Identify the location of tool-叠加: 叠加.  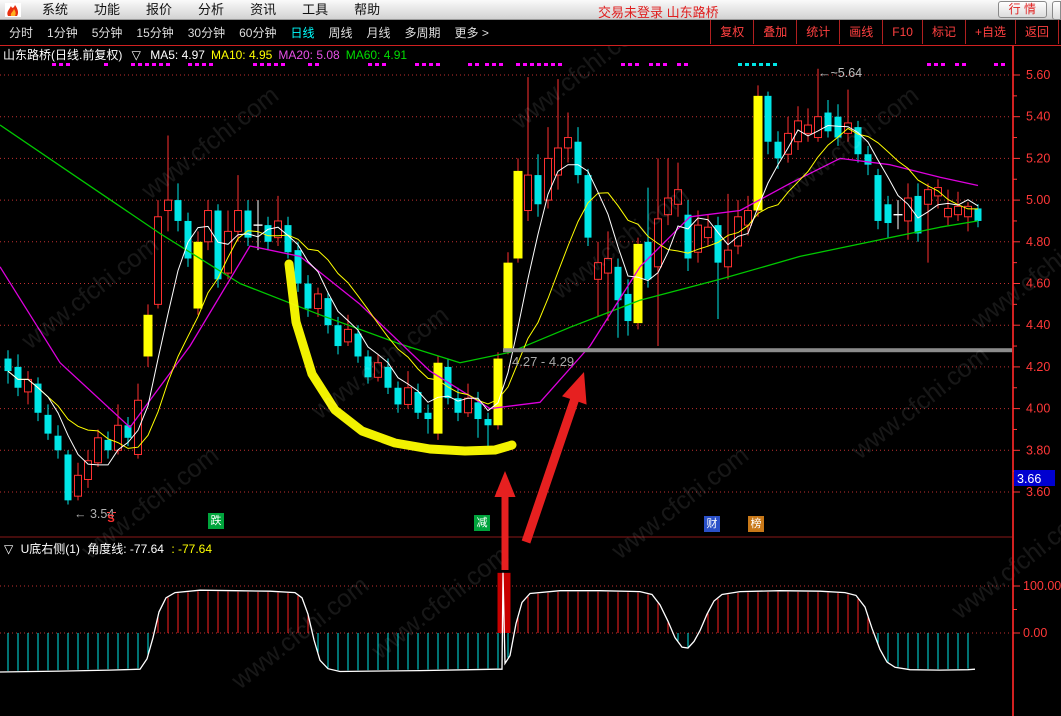
(774, 32).